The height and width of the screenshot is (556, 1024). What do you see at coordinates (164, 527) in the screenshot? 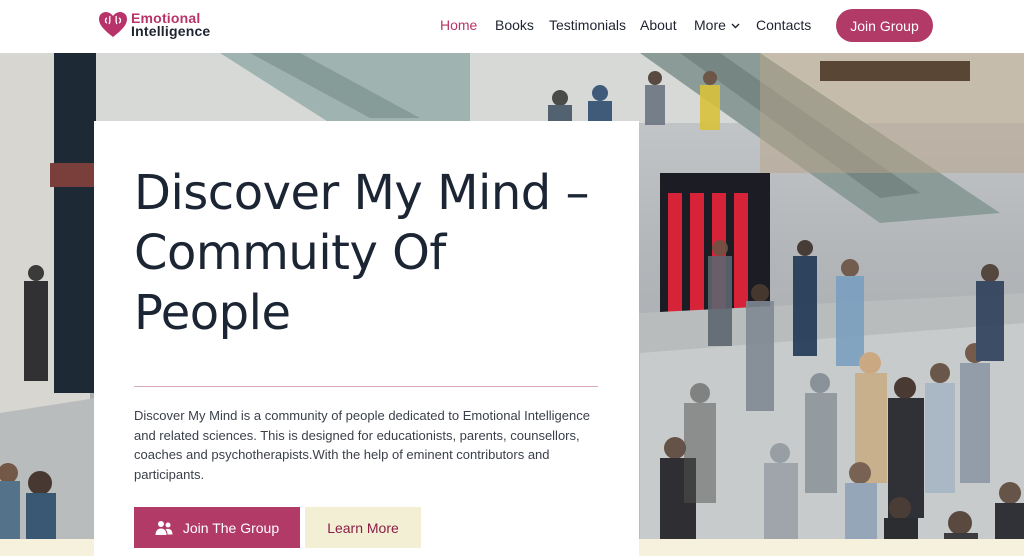
I see `users-icon` at bounding box center [164, 527].